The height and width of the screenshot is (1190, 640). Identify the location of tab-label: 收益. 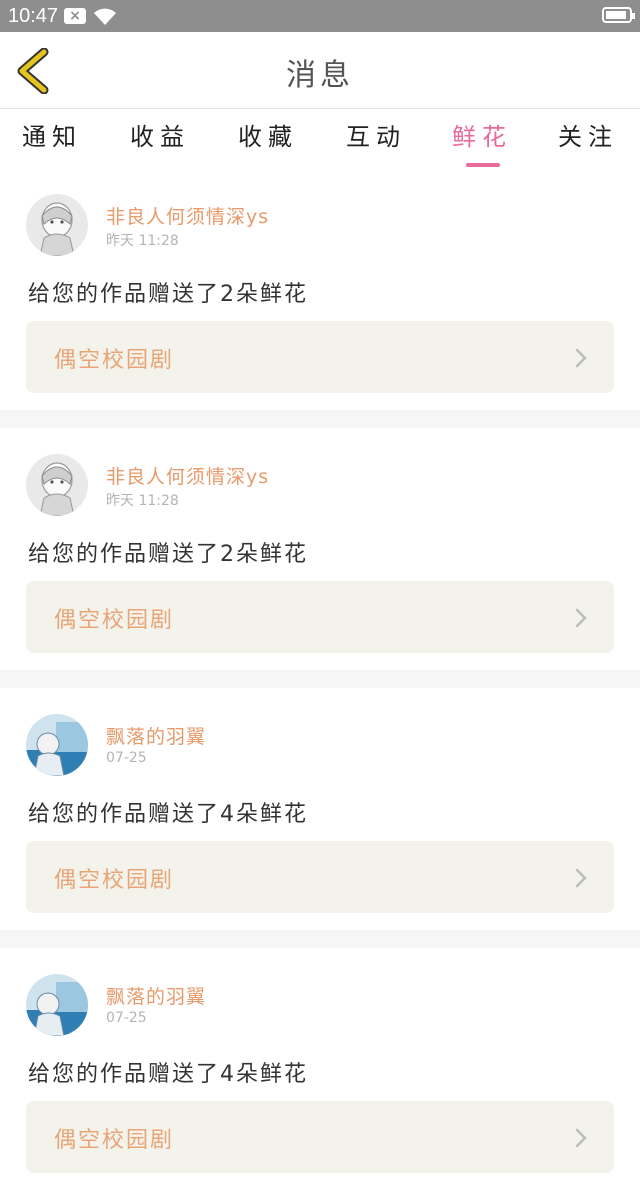
(160, 137).